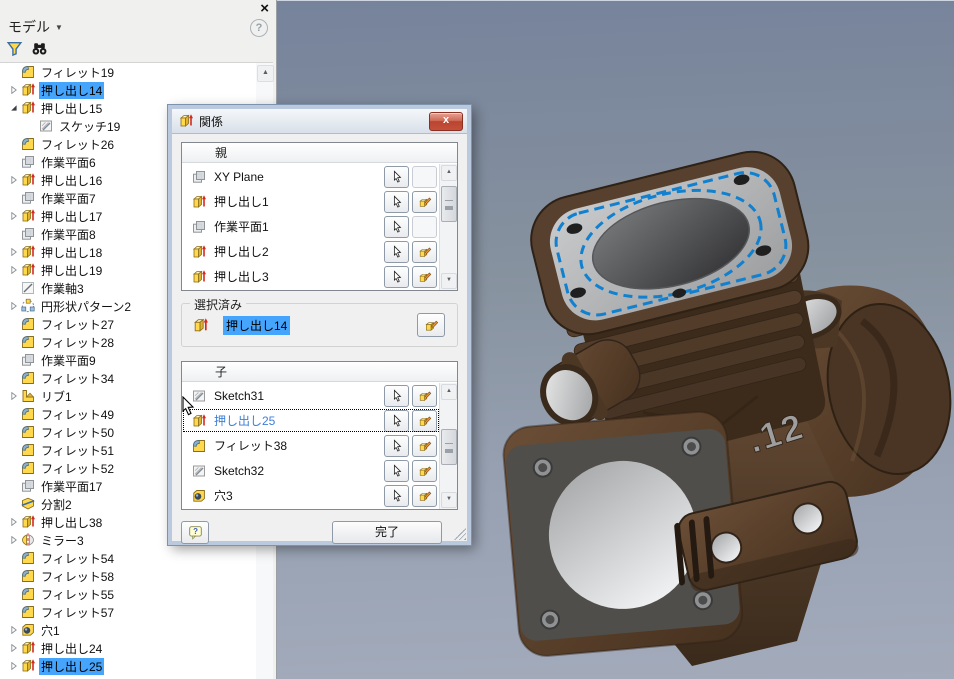 The image size is (954, 679). Describe the element at coordinates (71, 216) in the screenshot. I see `tree-item-label: 押し出し17` at that location.